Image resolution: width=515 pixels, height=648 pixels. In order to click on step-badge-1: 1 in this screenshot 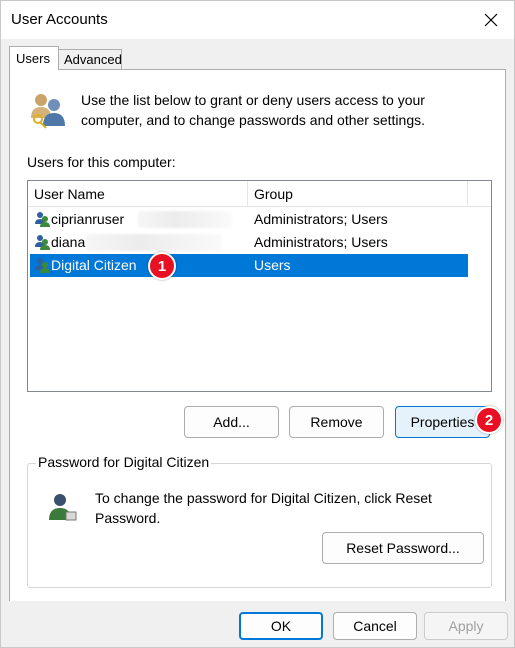, I will do `click(162, 266)`.